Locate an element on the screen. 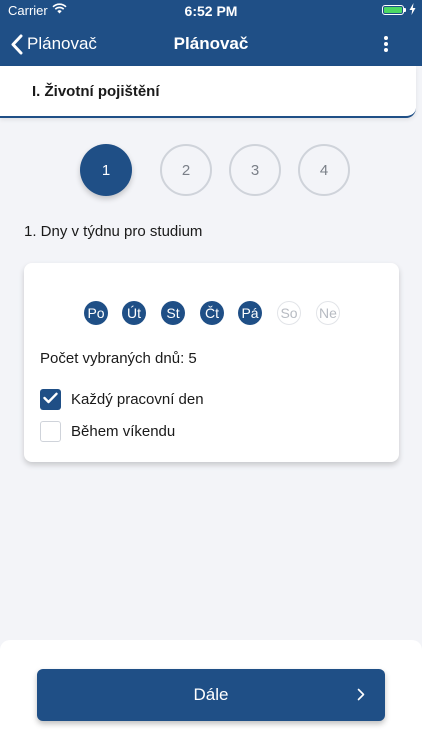  selected-days-count: Počet vybraných dnů: 5 is located at coordinates (118, 358).